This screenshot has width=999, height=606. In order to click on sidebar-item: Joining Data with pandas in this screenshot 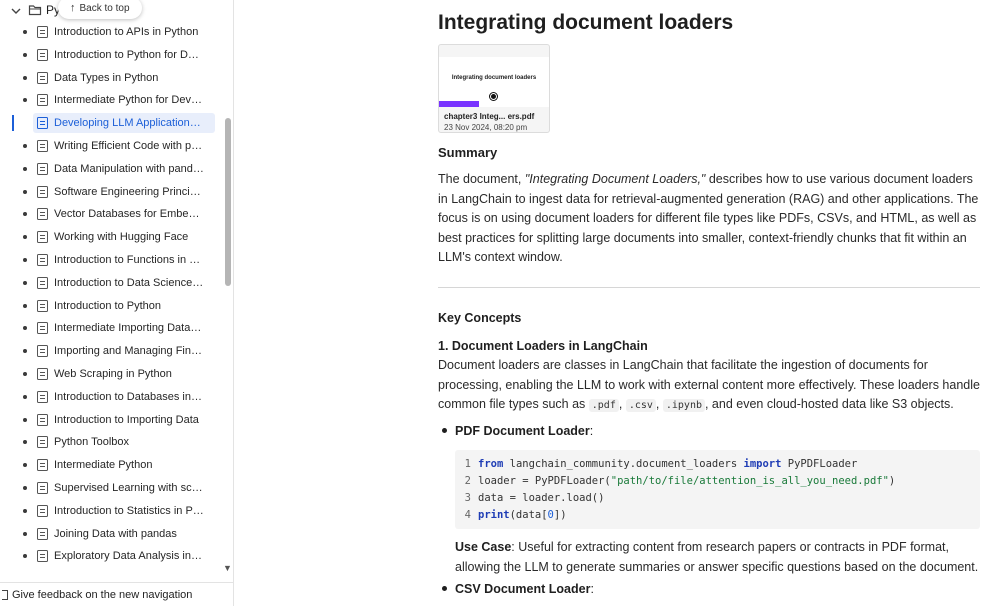, I will do `click(111, 534)`.